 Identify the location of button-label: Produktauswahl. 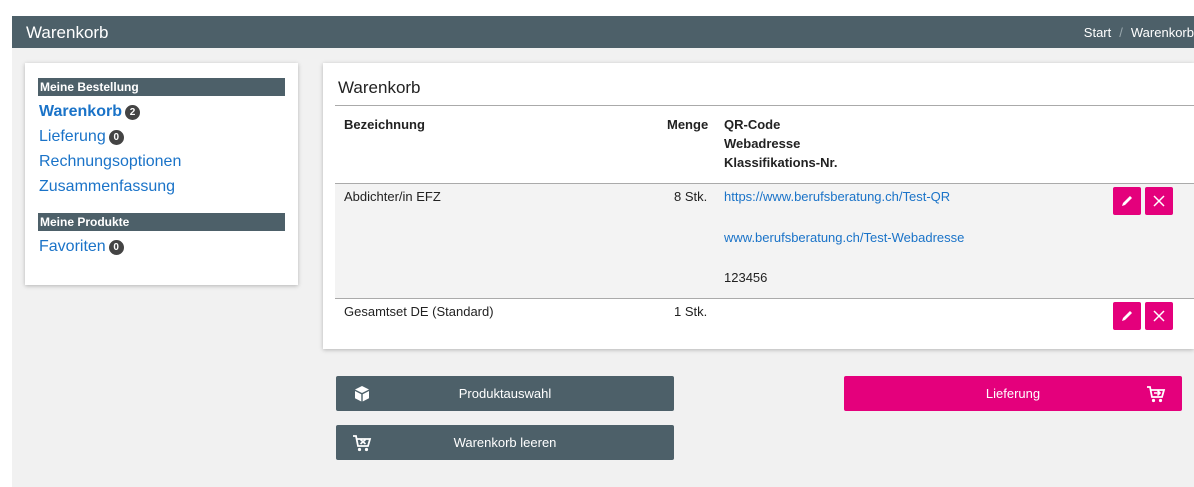
(505, 393).